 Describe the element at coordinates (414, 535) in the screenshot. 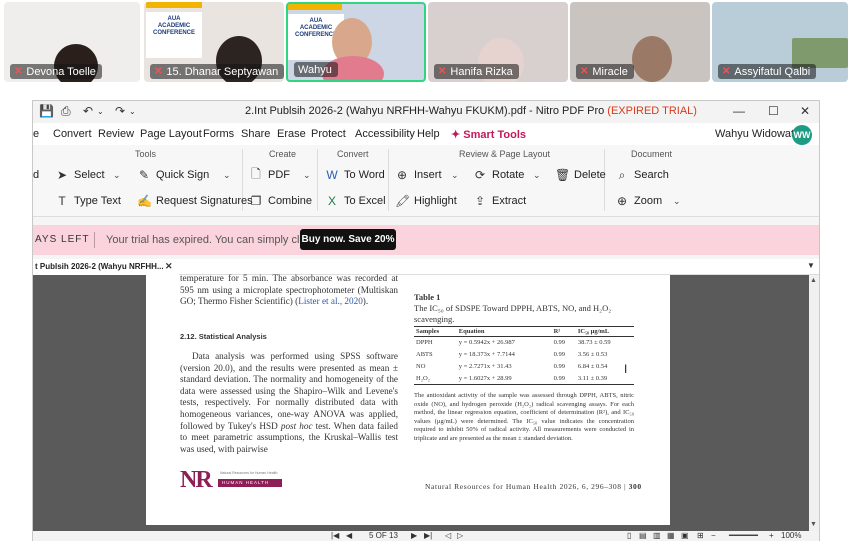

I see `next-page-button: ▶` at that location.